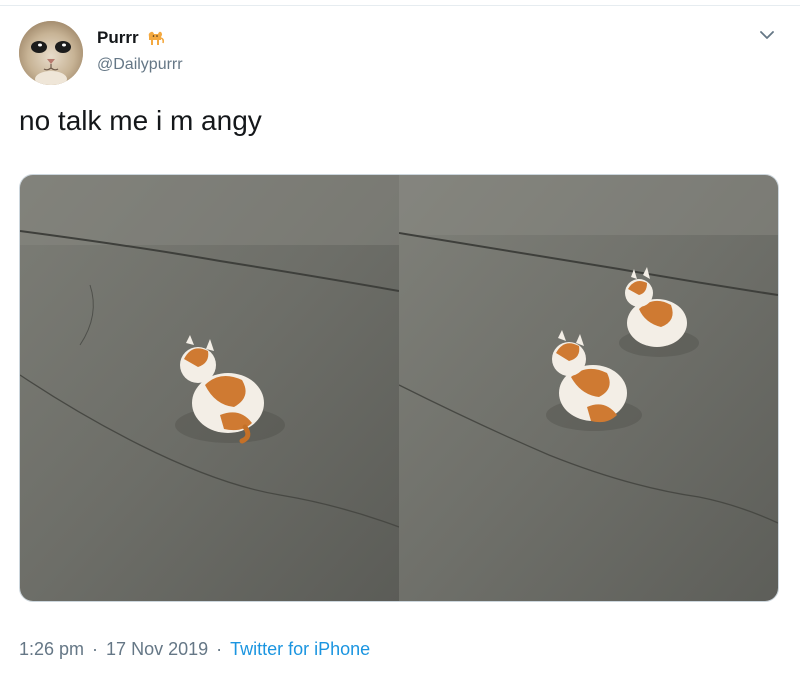 The width and height of the screenshot is (800, 679). I want to click on author-handle: @Dailypurrr, so click(140, 65).